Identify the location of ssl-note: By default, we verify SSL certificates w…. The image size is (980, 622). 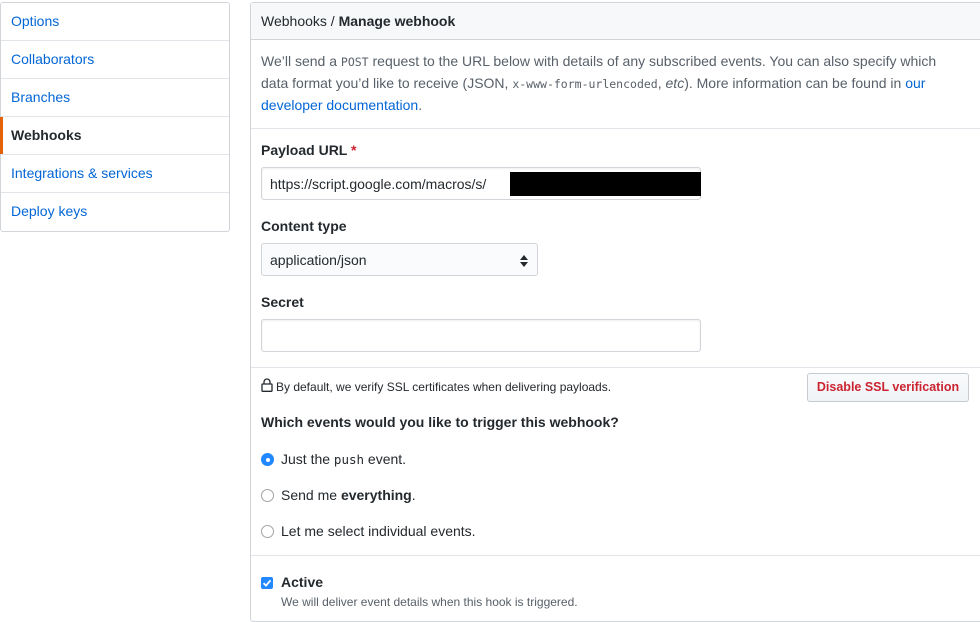
(444, 387).